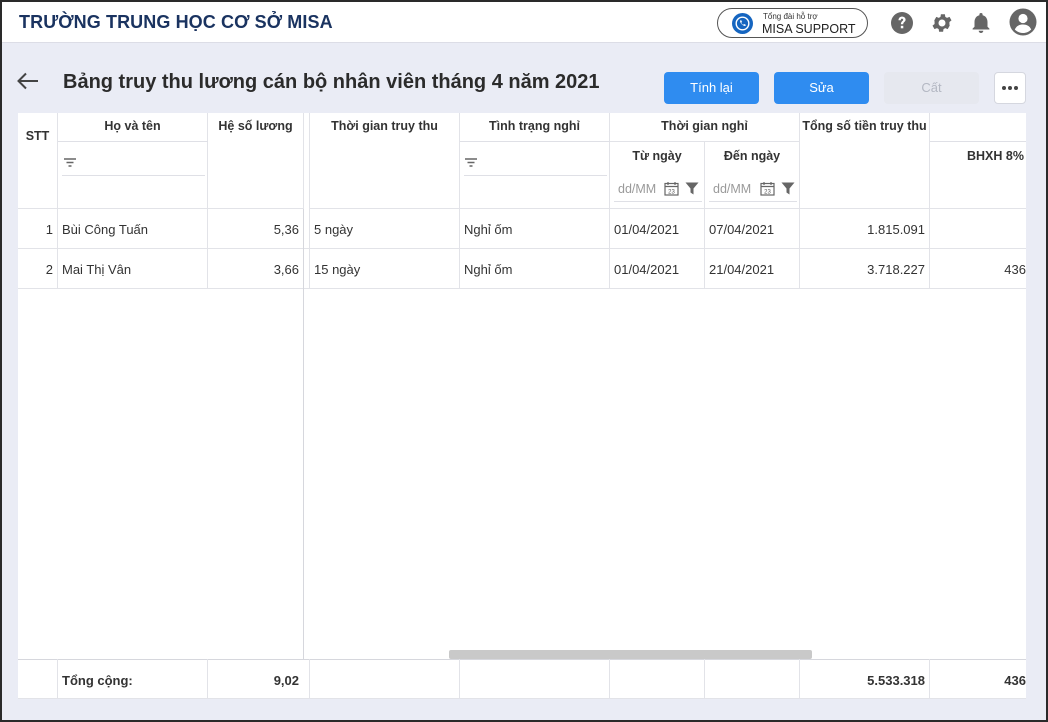  What do you see at coordinates (522, 698) in the screenshot?
I see `footer-bottom-divider` at bounding box center [522, 698].